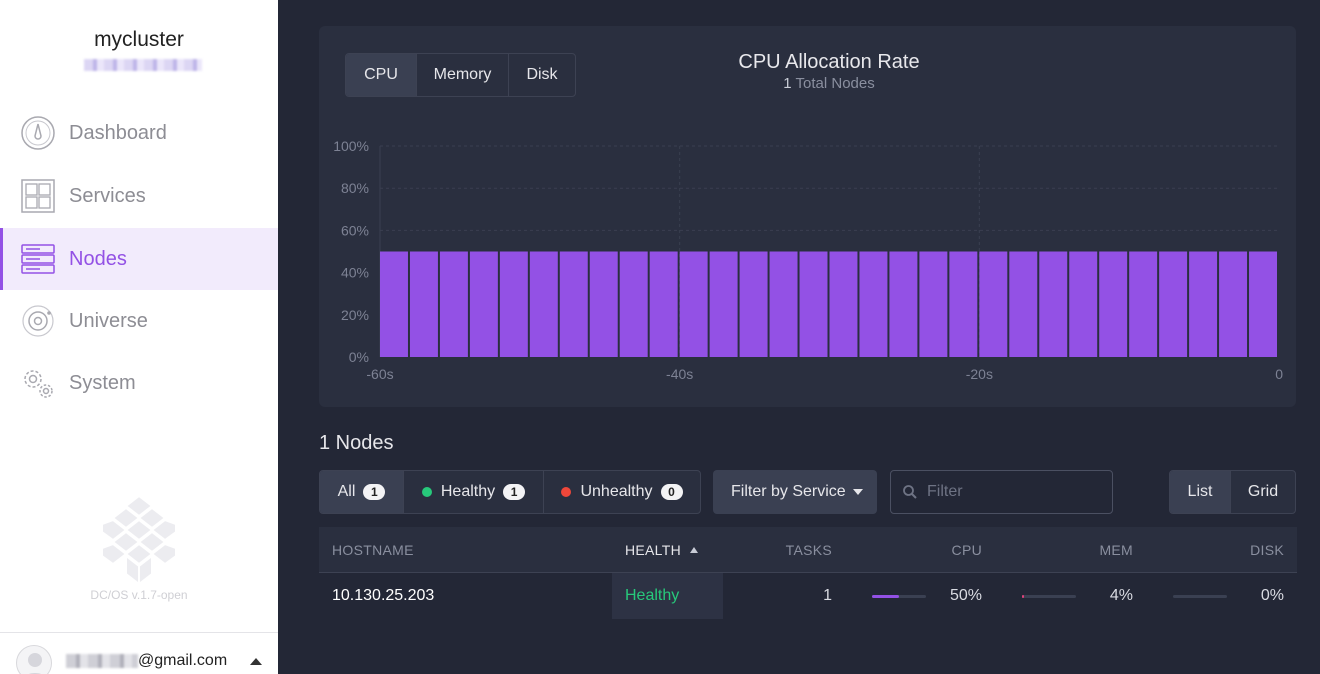 The height and width of the screenshot is (674, 1320). Describe the element at coordinates (652, 595) in the screenshot. I see `node-health: Healthy` at that location.